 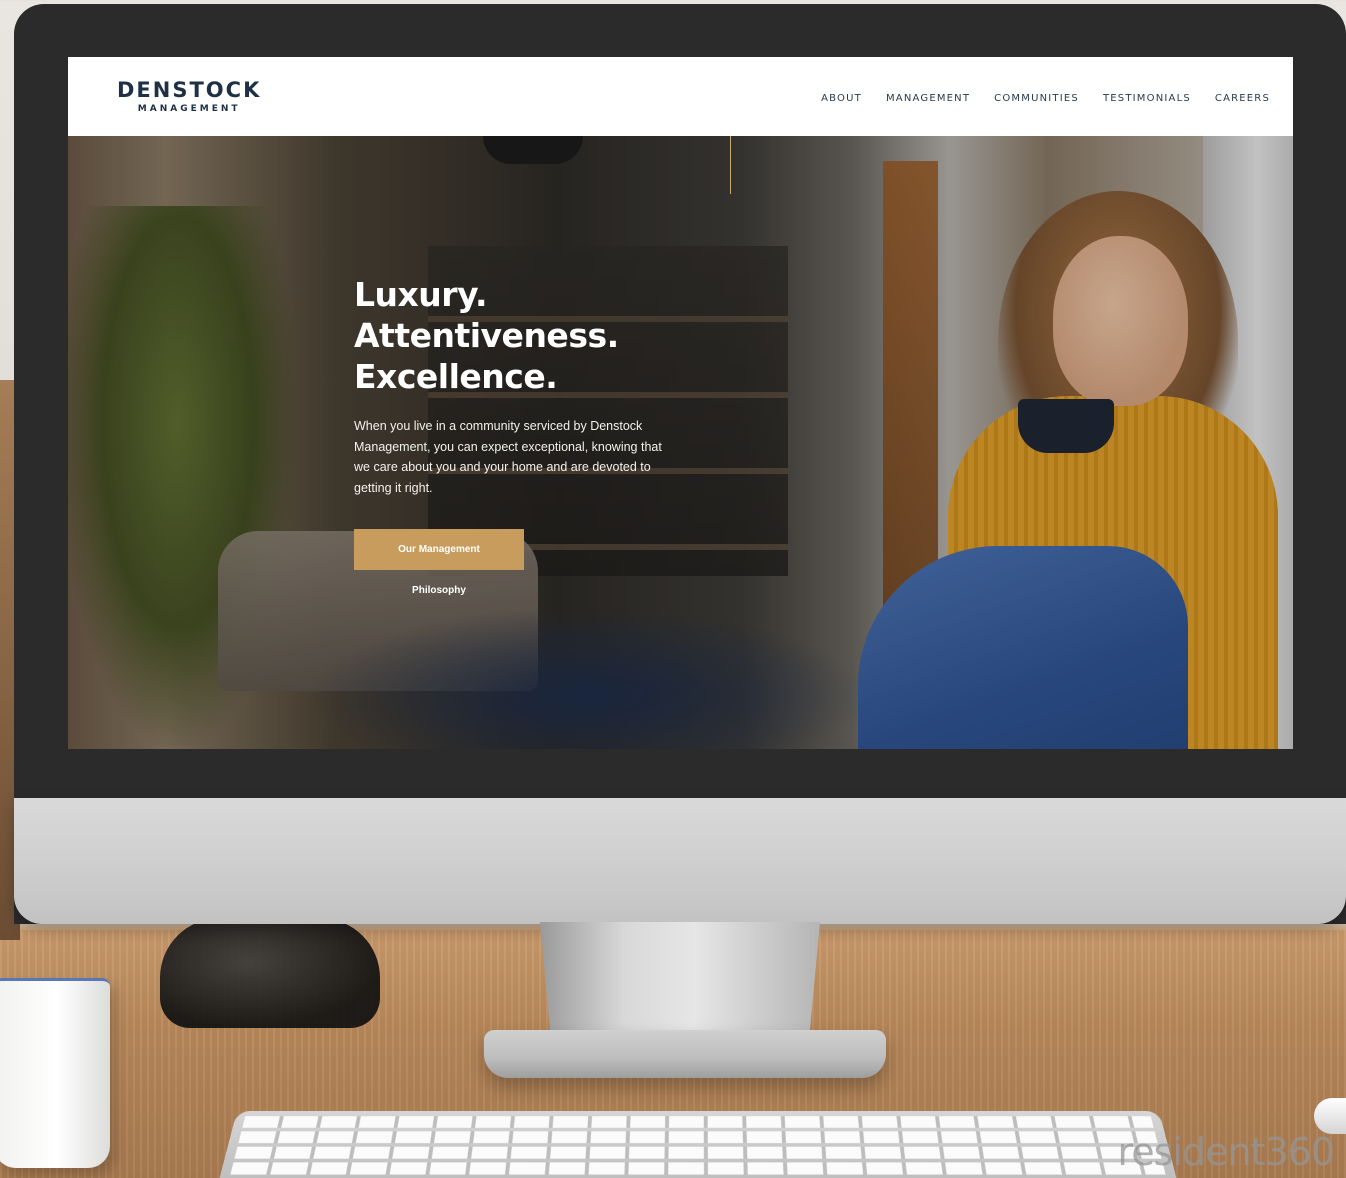 I want to click on monitor-chin, so click(x=680, y=861).